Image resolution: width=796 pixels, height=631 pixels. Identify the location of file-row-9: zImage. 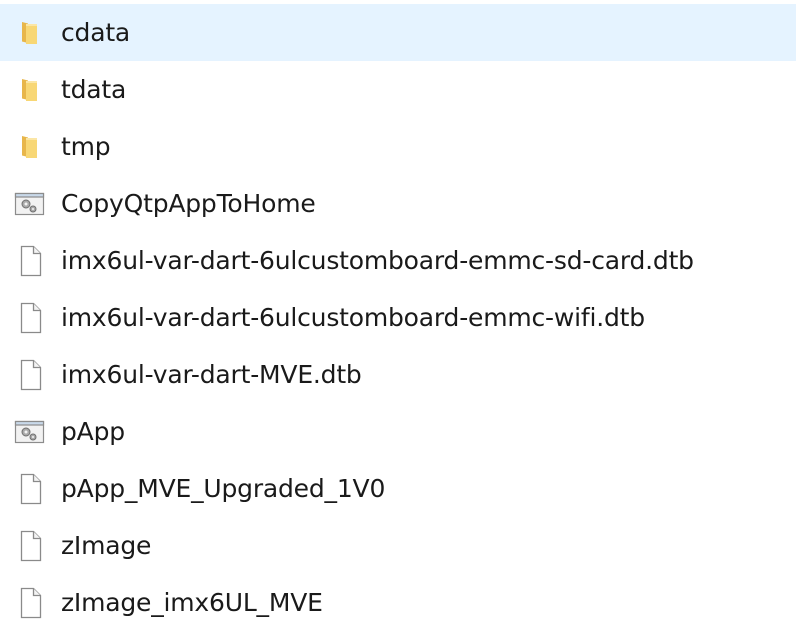
(398, 545).